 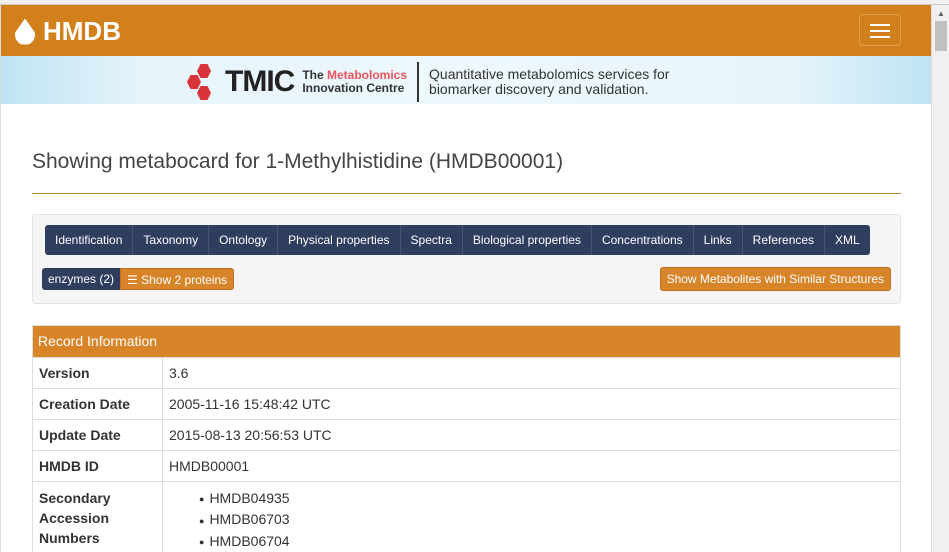 I want to click on nav-spectra: Spectra, so click(x=432, y=240).